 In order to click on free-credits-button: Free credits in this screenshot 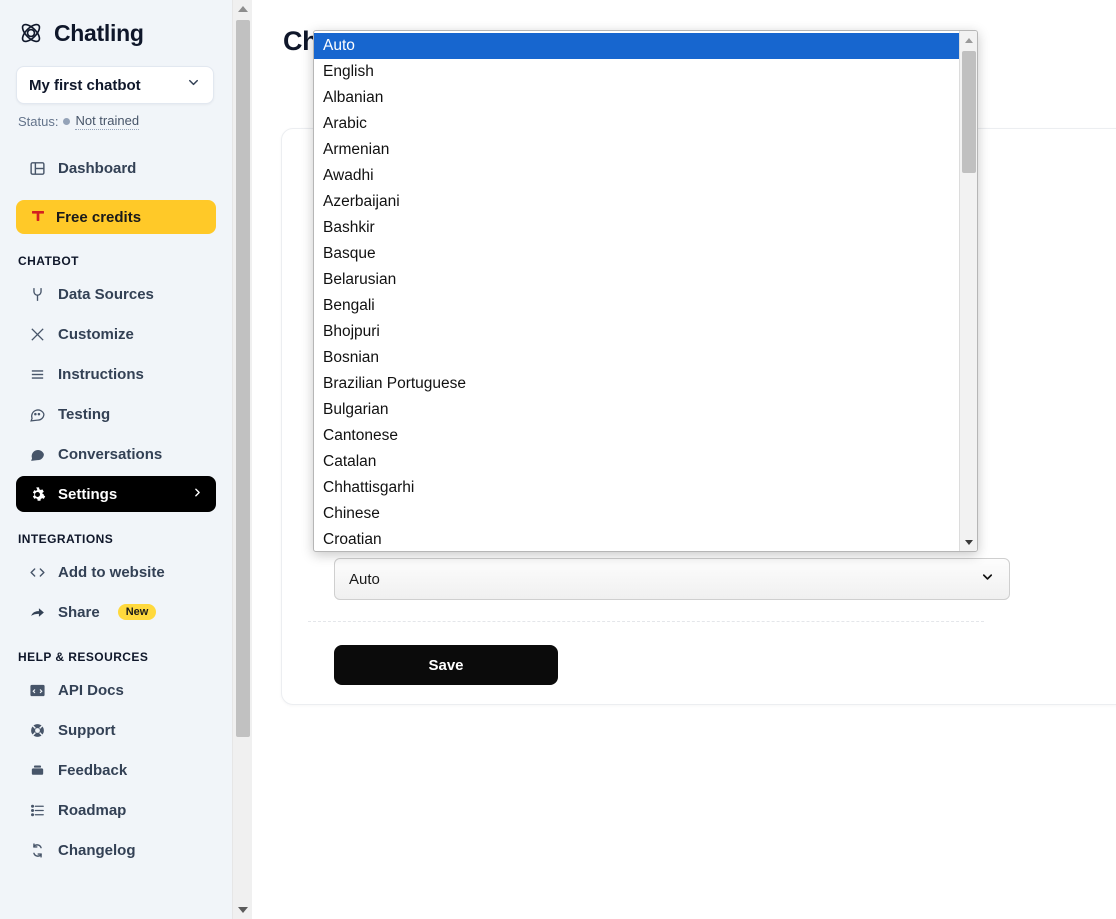, I will do `click(116, 217)`.